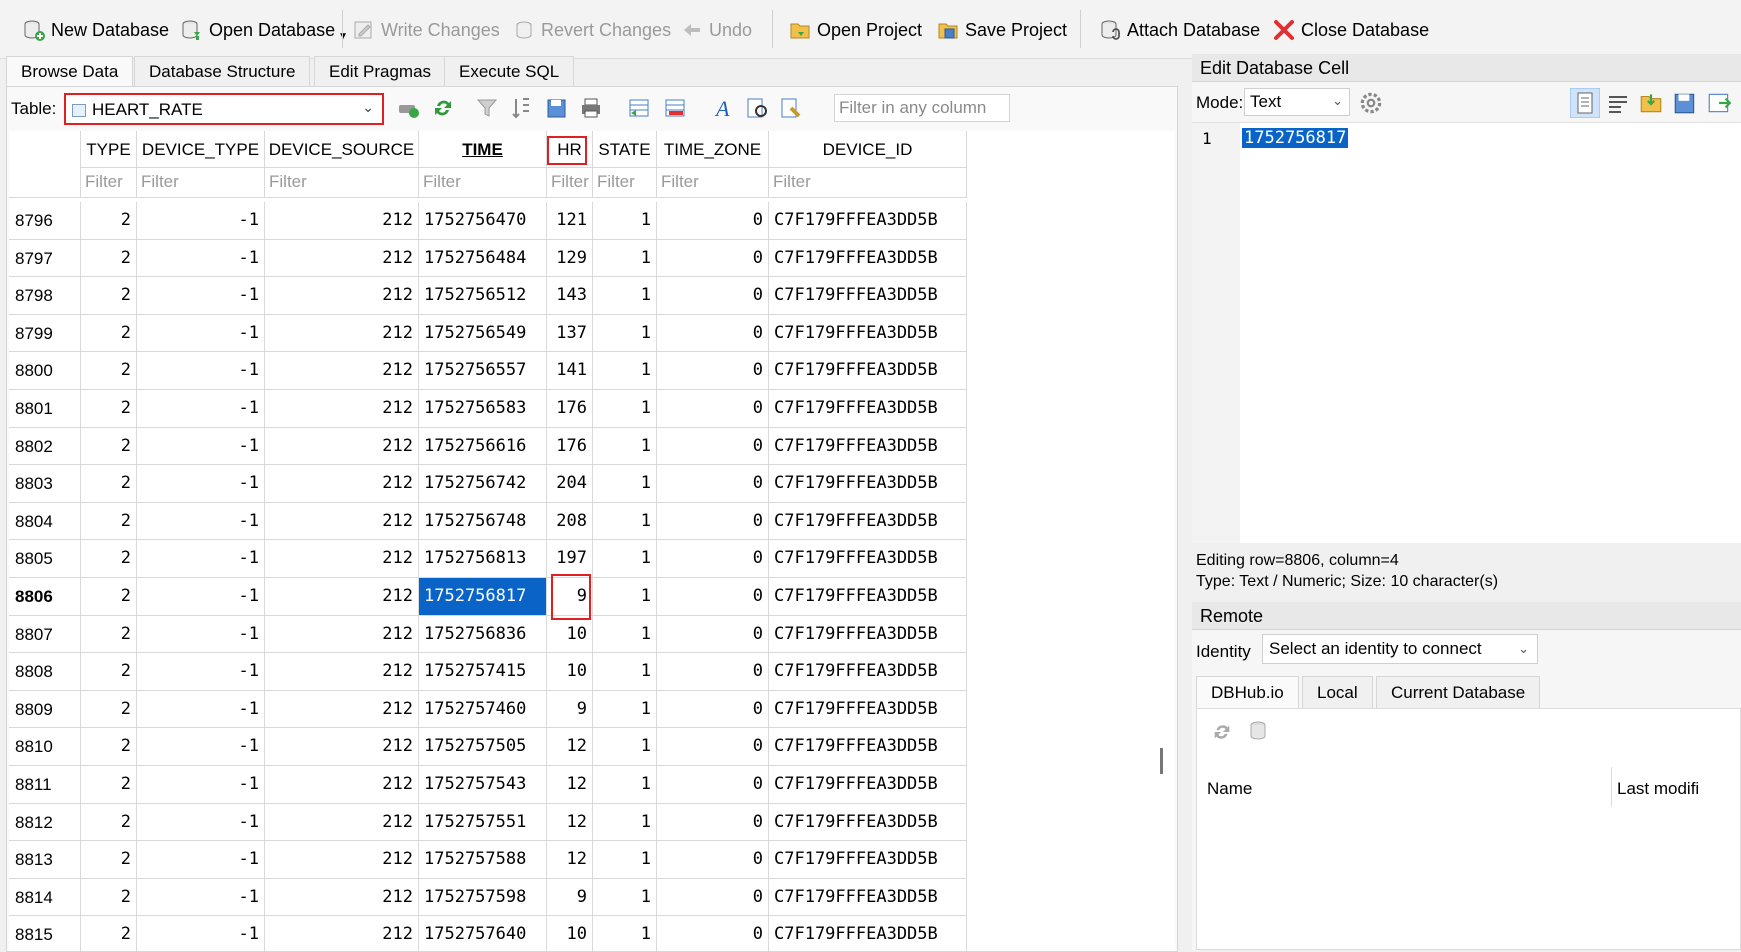  I want to click on cell-editor-text: 1752756817, so click(1295, 138).